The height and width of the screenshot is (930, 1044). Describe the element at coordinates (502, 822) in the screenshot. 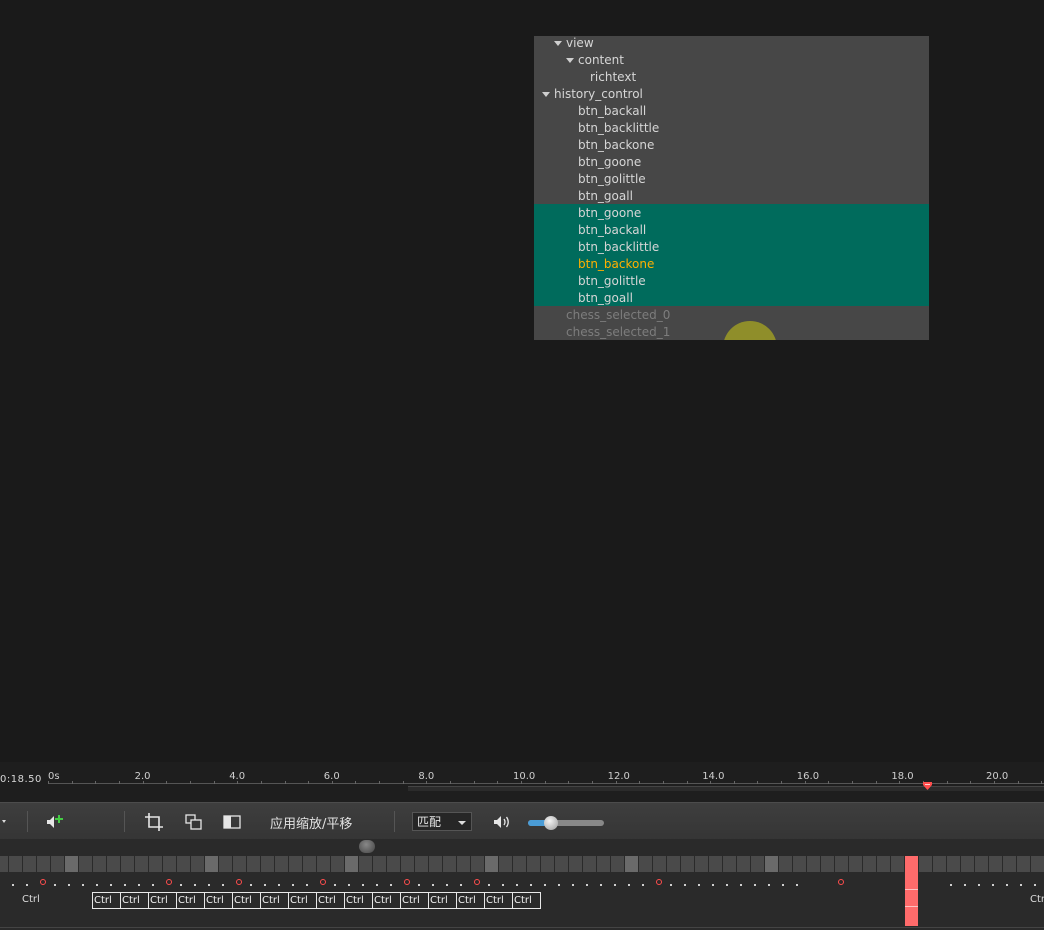

I see `volume-icon` at that location.